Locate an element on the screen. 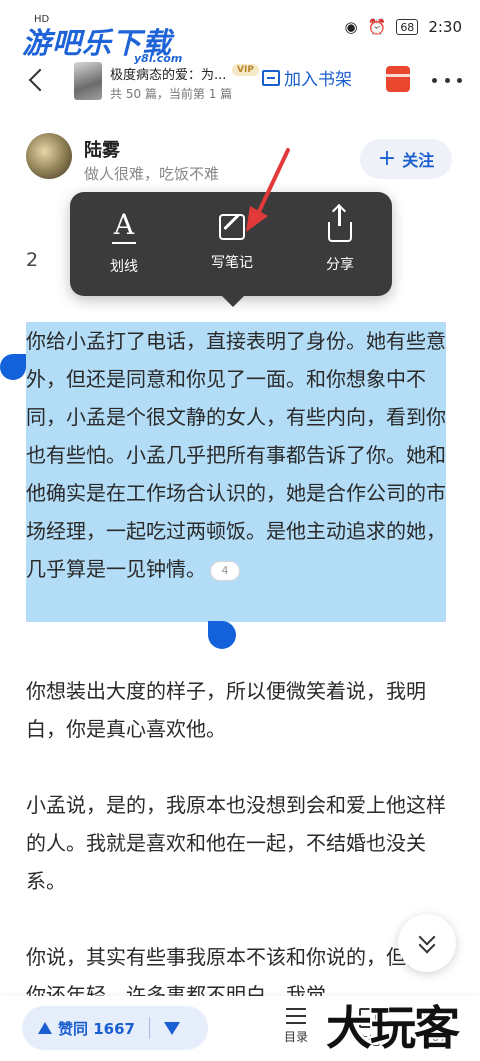 Image resolution: width=480 pixels, height=1061 pixels. paragraph-comment-count: 4 is located at coordinates (225, 570).